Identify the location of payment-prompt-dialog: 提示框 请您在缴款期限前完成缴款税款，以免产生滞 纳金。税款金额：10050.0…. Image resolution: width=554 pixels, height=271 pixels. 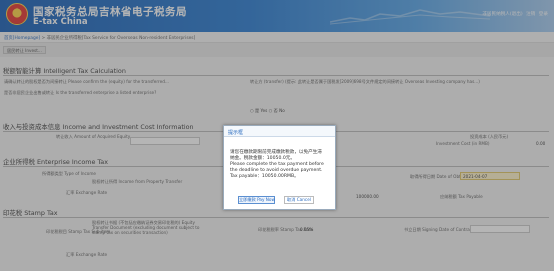
(279, 167).